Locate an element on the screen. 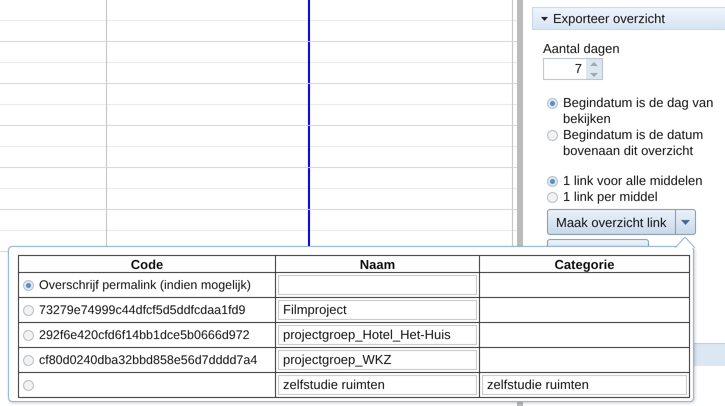  collapse-triangle-icon is located at coordinates (544, 18).